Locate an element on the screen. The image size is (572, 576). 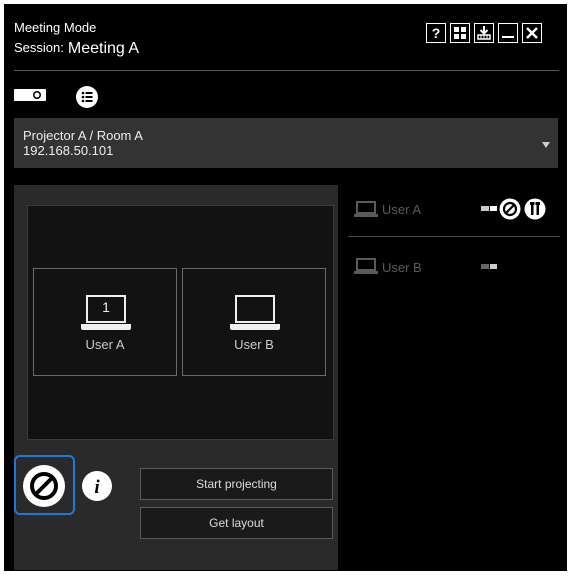
minimize-icon is located at coordinates (508, 37).